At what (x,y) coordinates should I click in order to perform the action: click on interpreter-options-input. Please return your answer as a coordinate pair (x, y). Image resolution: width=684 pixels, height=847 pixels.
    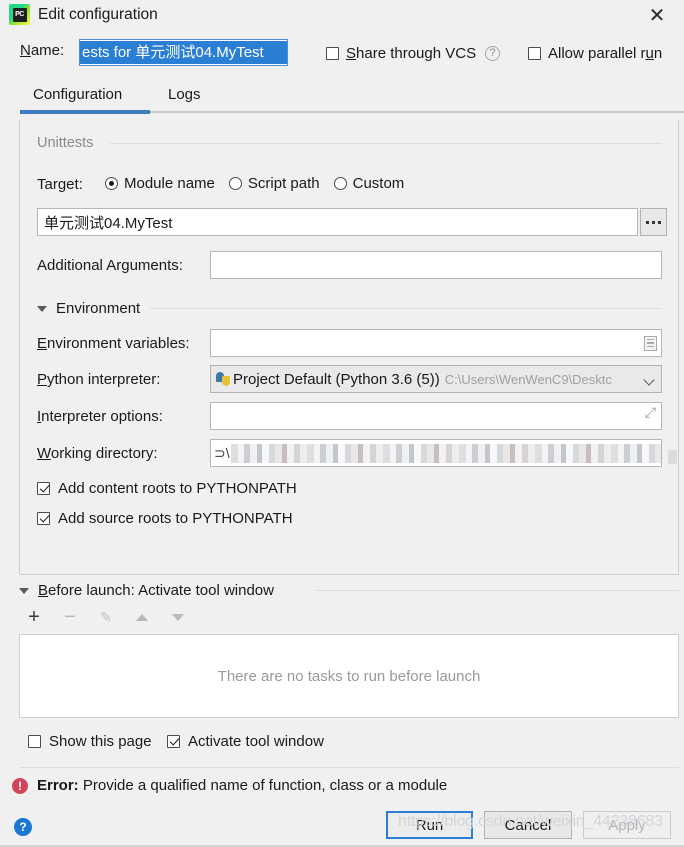
    Looking at the image, I should click on (436, 416).